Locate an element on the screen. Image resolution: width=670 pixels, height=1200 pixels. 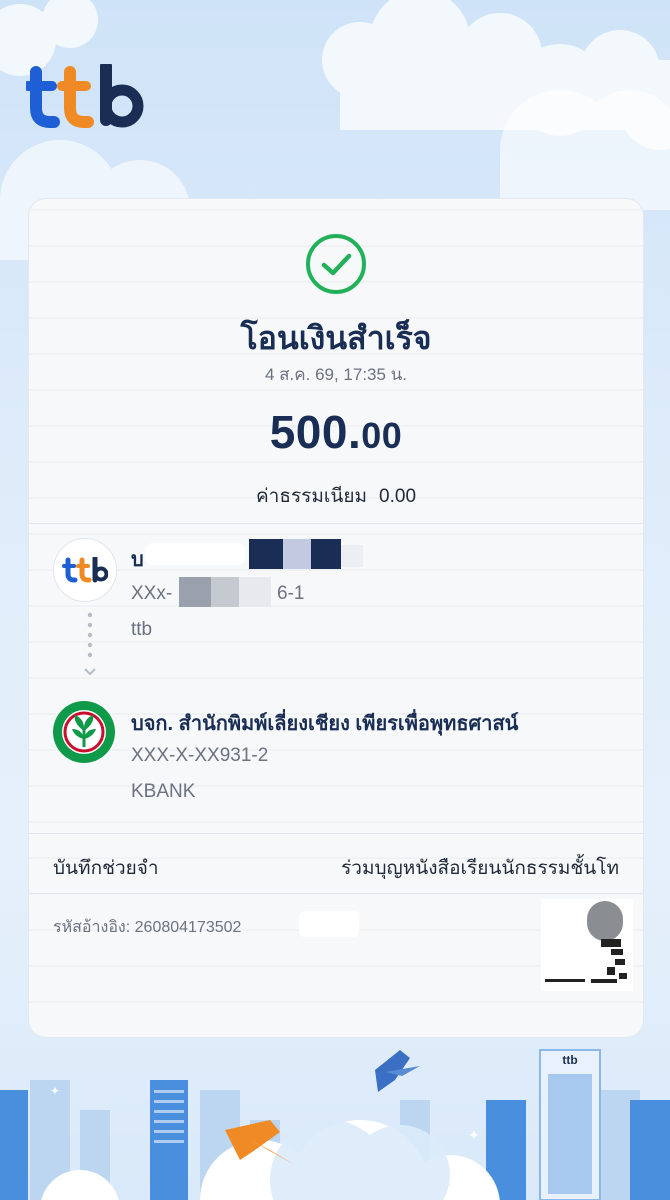
sender-bank-avatar is located at coordinates (85, 570).